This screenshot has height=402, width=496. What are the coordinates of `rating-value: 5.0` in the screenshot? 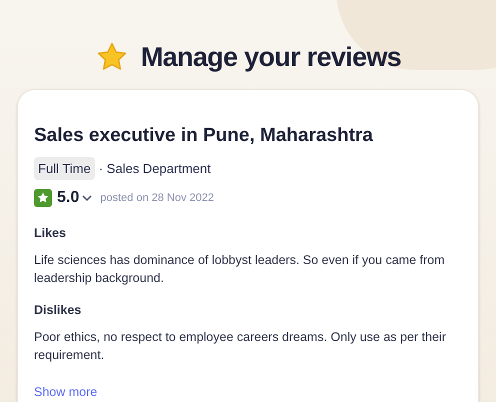 It's located at (68, 198).